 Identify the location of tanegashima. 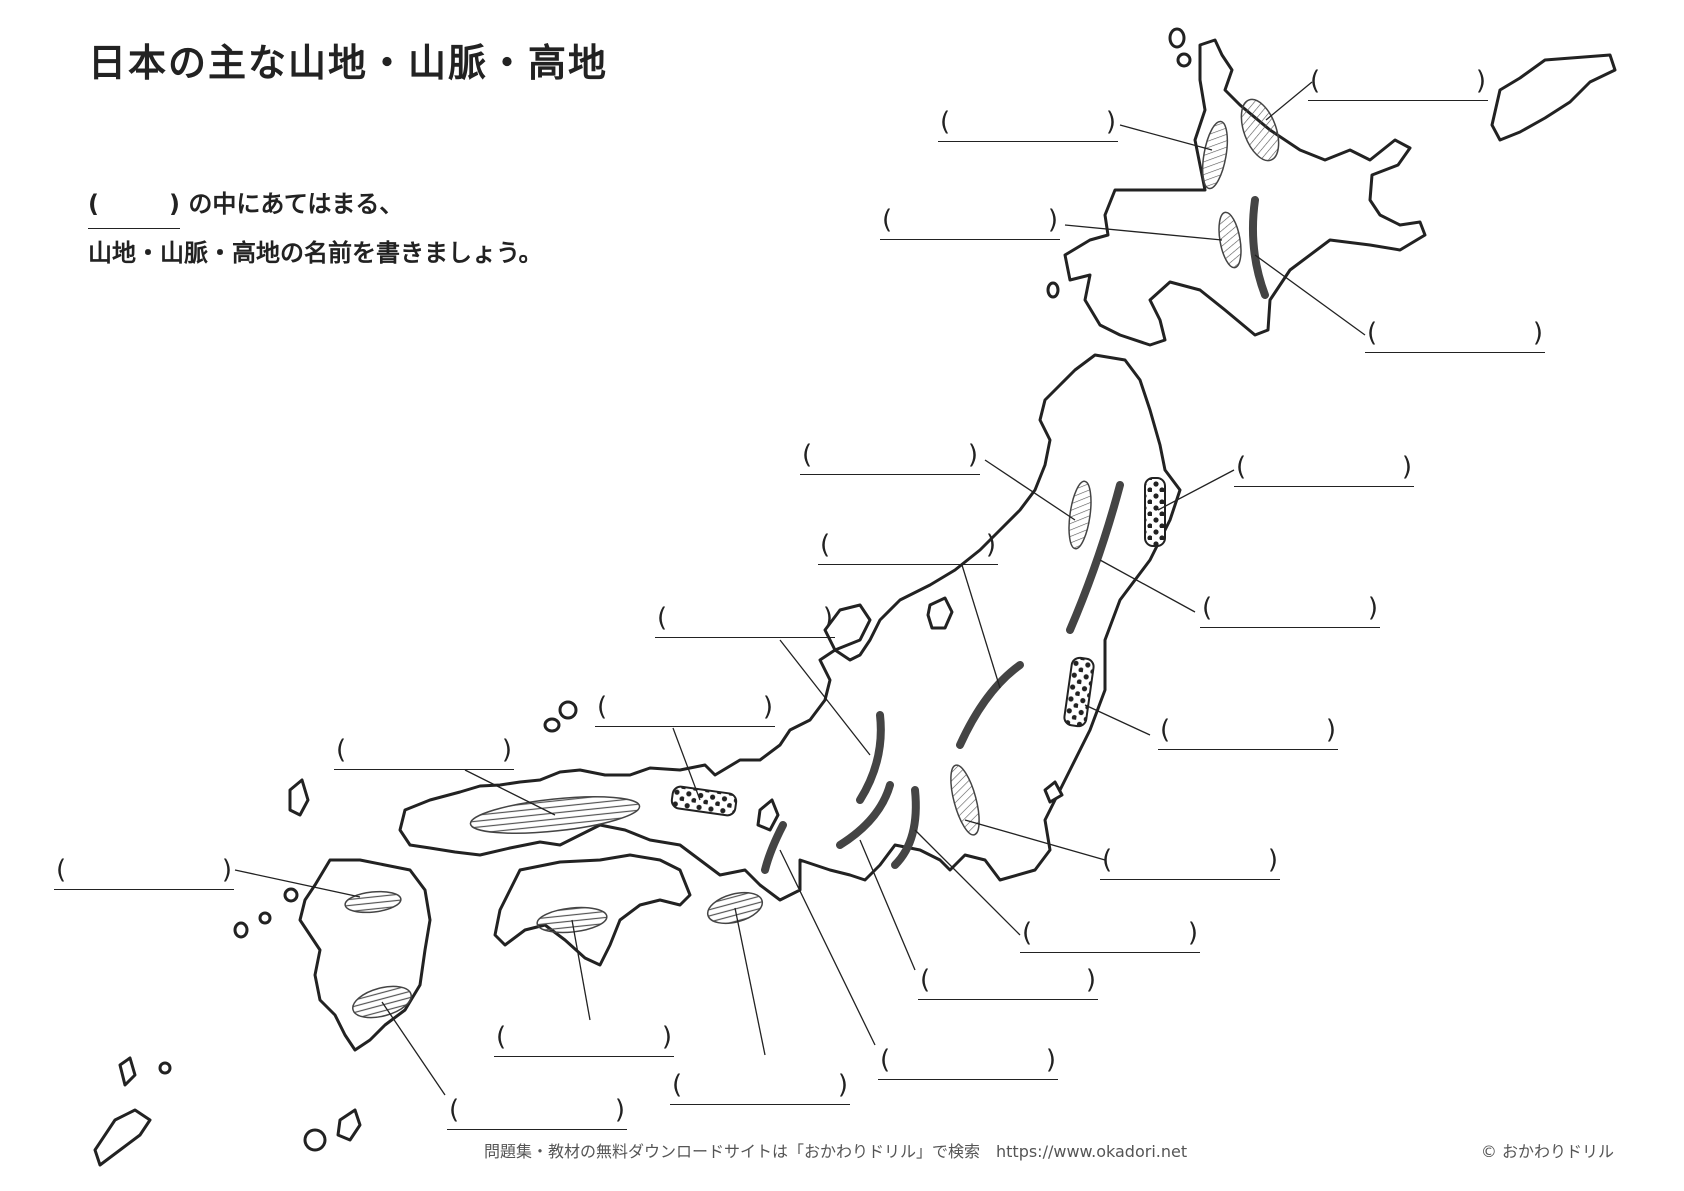
(145, 1071).